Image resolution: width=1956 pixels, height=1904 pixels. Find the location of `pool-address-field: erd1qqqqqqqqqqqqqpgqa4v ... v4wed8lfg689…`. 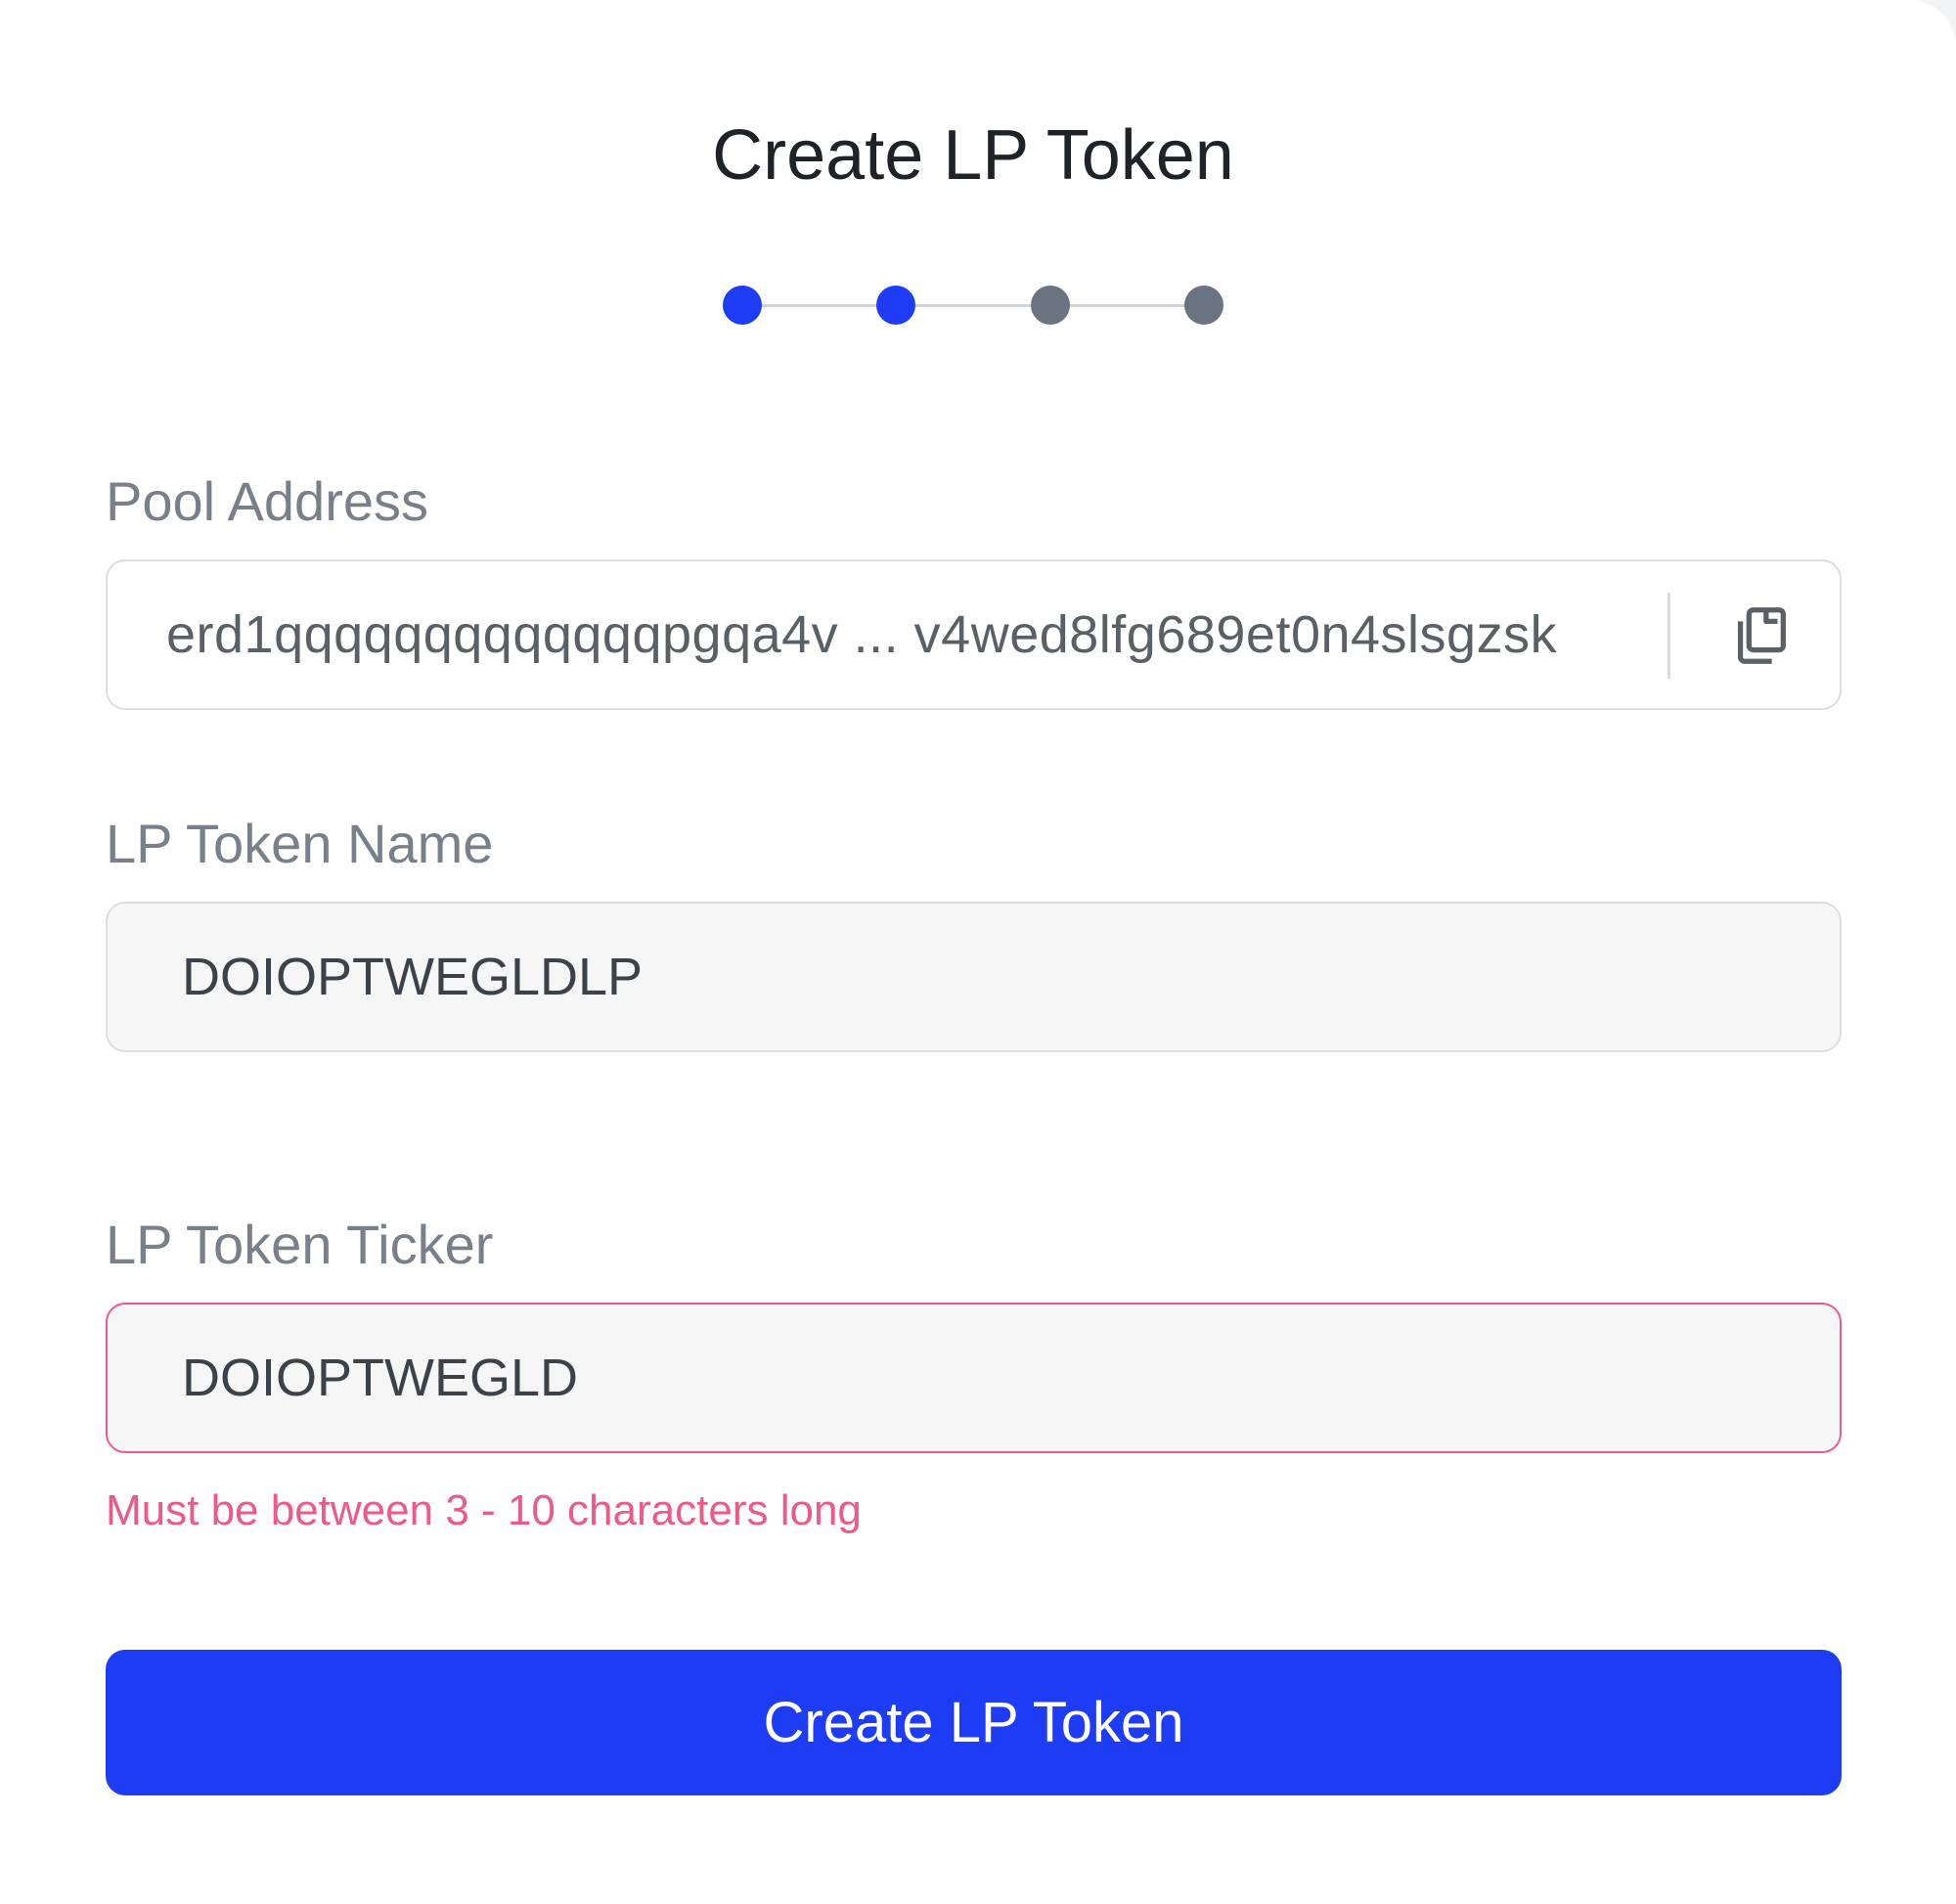

pool-address-field: erd1qqqqqqqqqqqqqpgqa4v ... v4wed8lfg689… is located at coordinates (974, 634).